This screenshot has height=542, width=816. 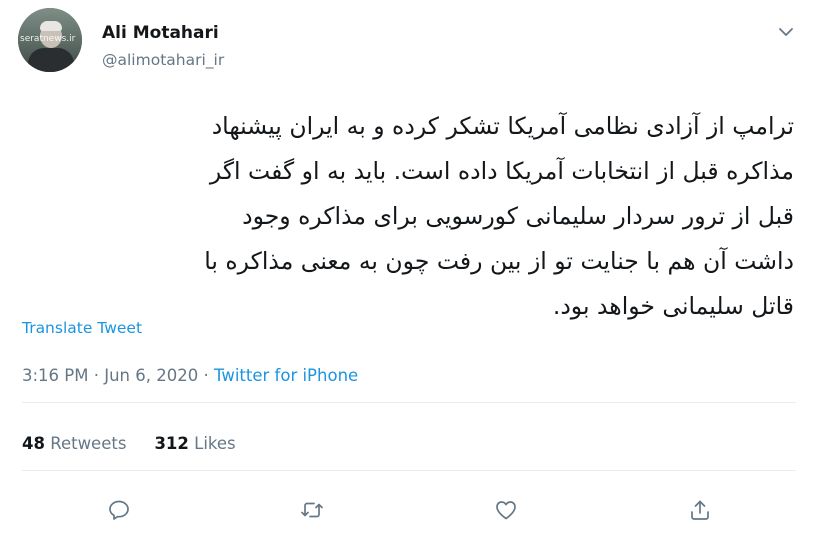 I want to click on share-button, so click(x=700, y=510).